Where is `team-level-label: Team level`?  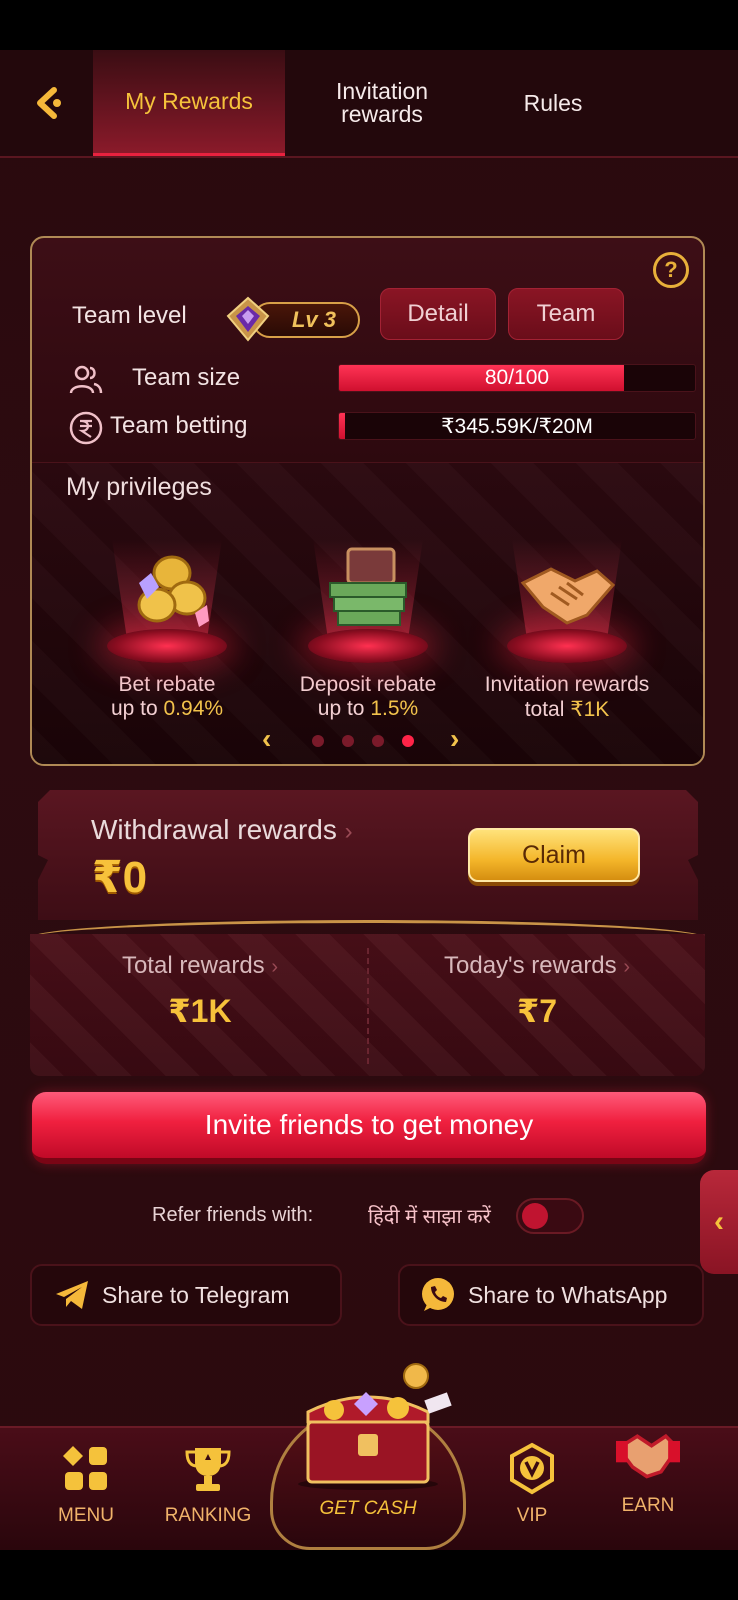 team-level-label: Team level is located at coordinates (129, 315).